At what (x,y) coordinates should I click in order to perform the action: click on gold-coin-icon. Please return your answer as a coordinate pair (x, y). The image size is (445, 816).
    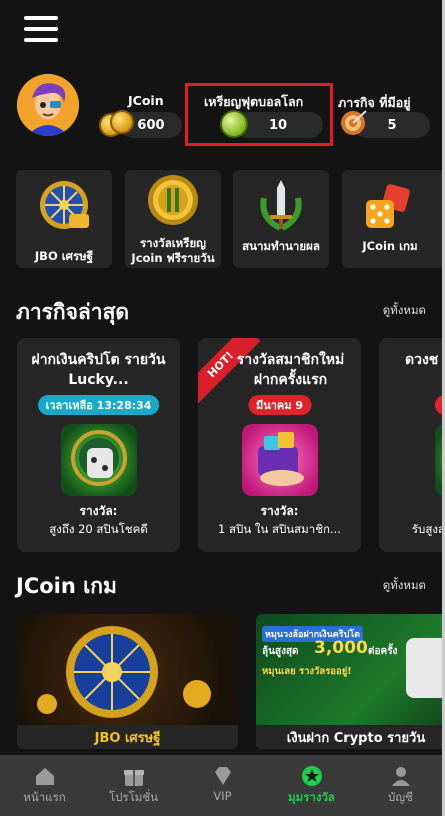
    Looking at the image, I should click on (173, 200).